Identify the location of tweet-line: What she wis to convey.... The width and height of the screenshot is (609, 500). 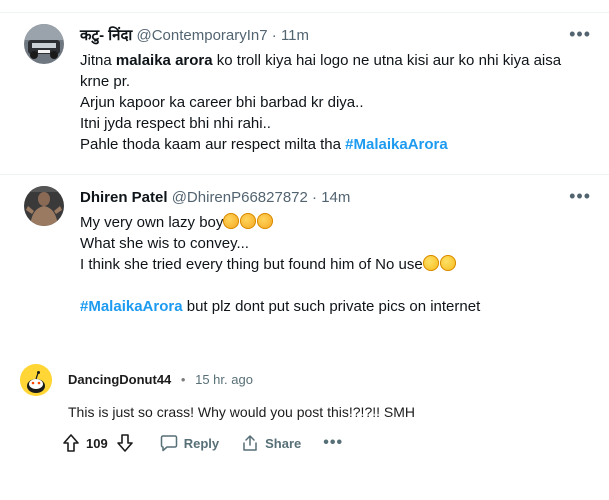
(164, 243).